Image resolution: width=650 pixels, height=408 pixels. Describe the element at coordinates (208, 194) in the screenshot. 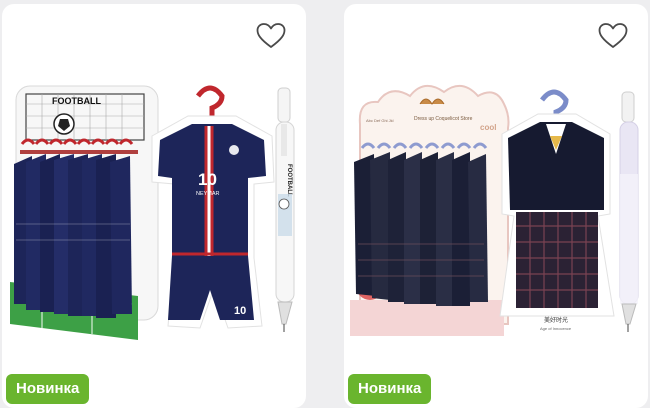

I see `jersey-name: NEYMAR` at that location.